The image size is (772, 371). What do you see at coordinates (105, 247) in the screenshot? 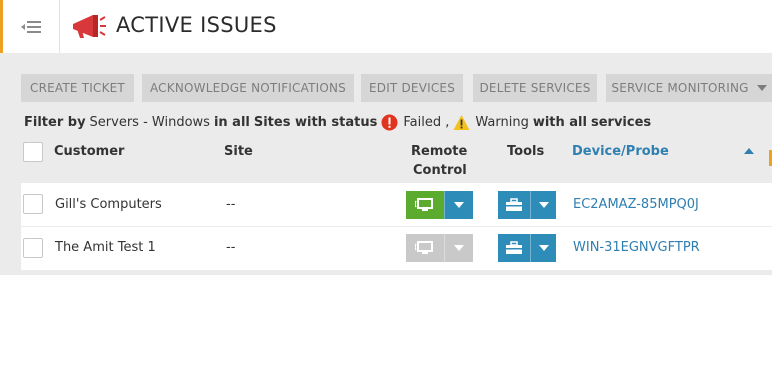
I see `customer-name: The Amit Test 1` at bounding box center [105, 247].